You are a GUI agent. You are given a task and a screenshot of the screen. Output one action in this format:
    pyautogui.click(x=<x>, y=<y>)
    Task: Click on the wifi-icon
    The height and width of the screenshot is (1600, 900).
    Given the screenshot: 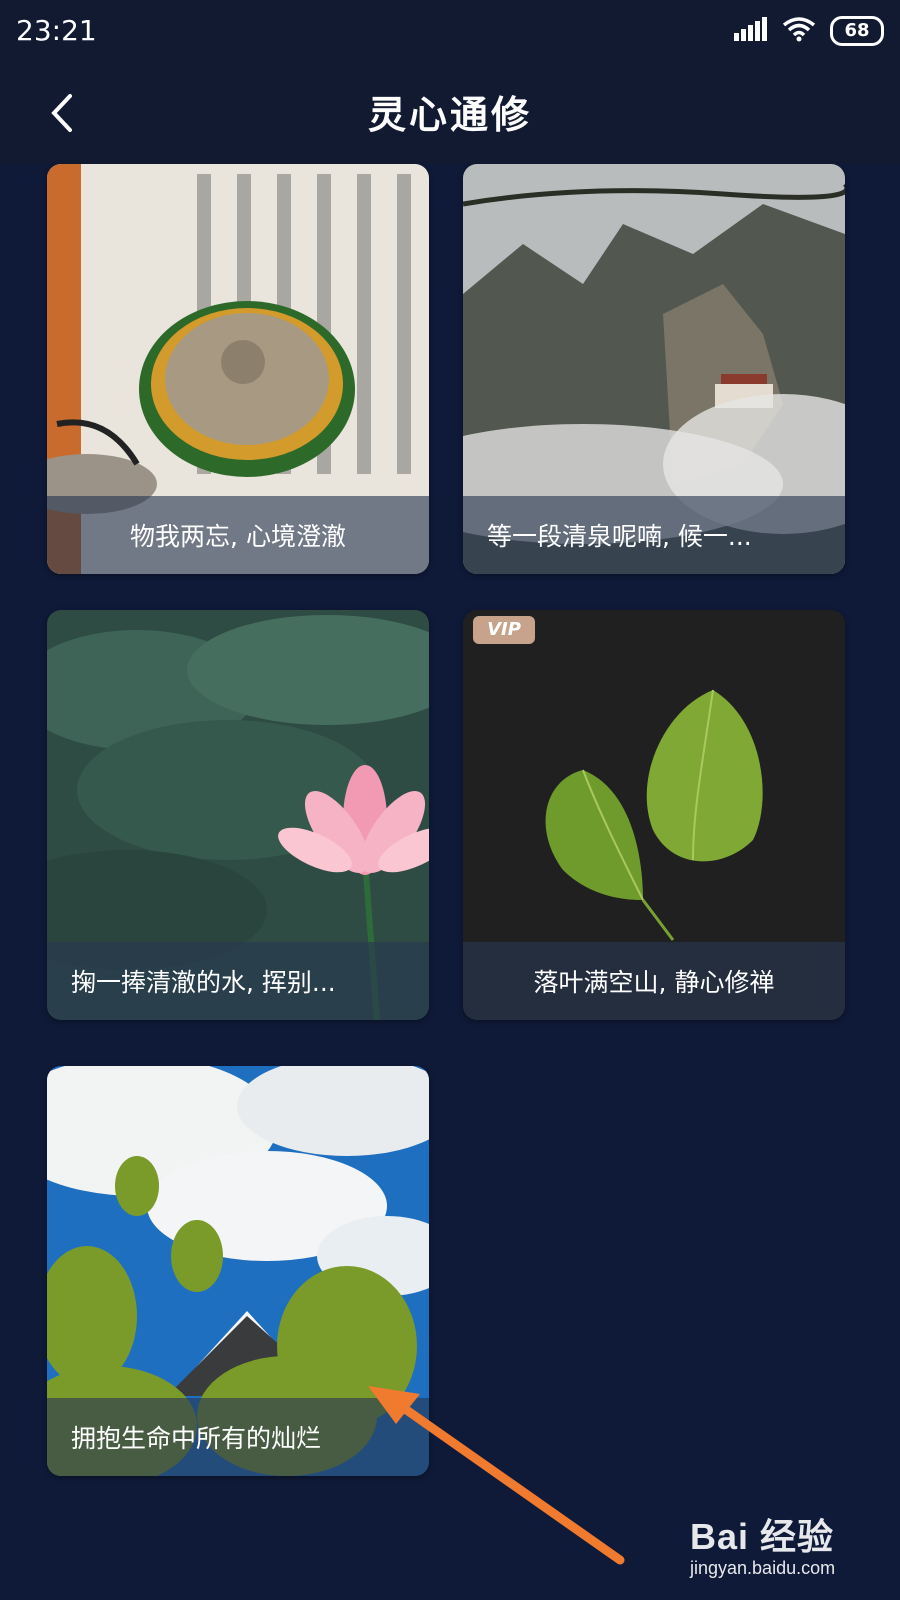 What is the action you would take?
    pyautogui.click(x=799, y=31)
    